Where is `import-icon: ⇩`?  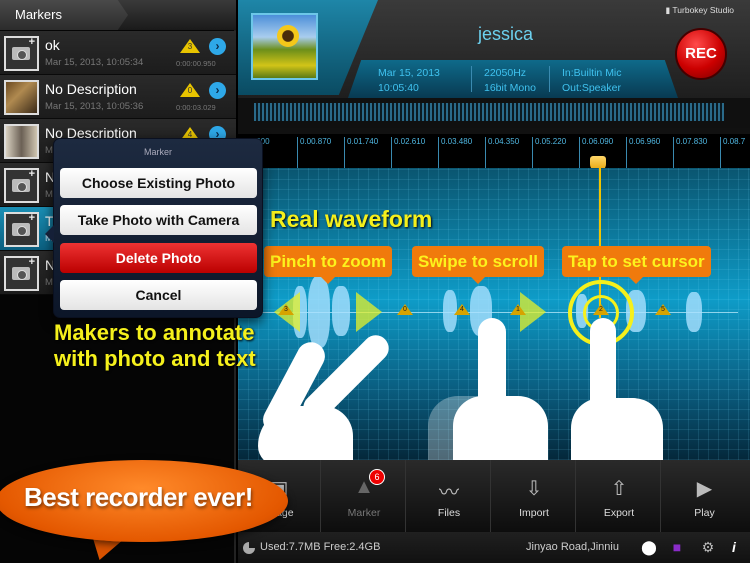
import-icon: ⇩ is located at coordinates (534, 489).